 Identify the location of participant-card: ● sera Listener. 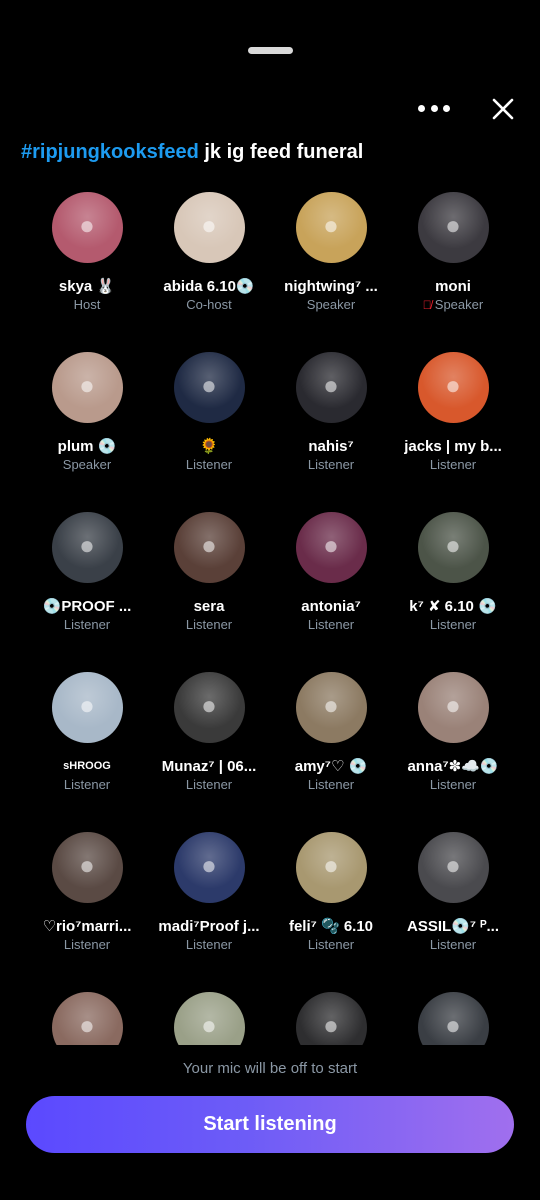
(209, 584).